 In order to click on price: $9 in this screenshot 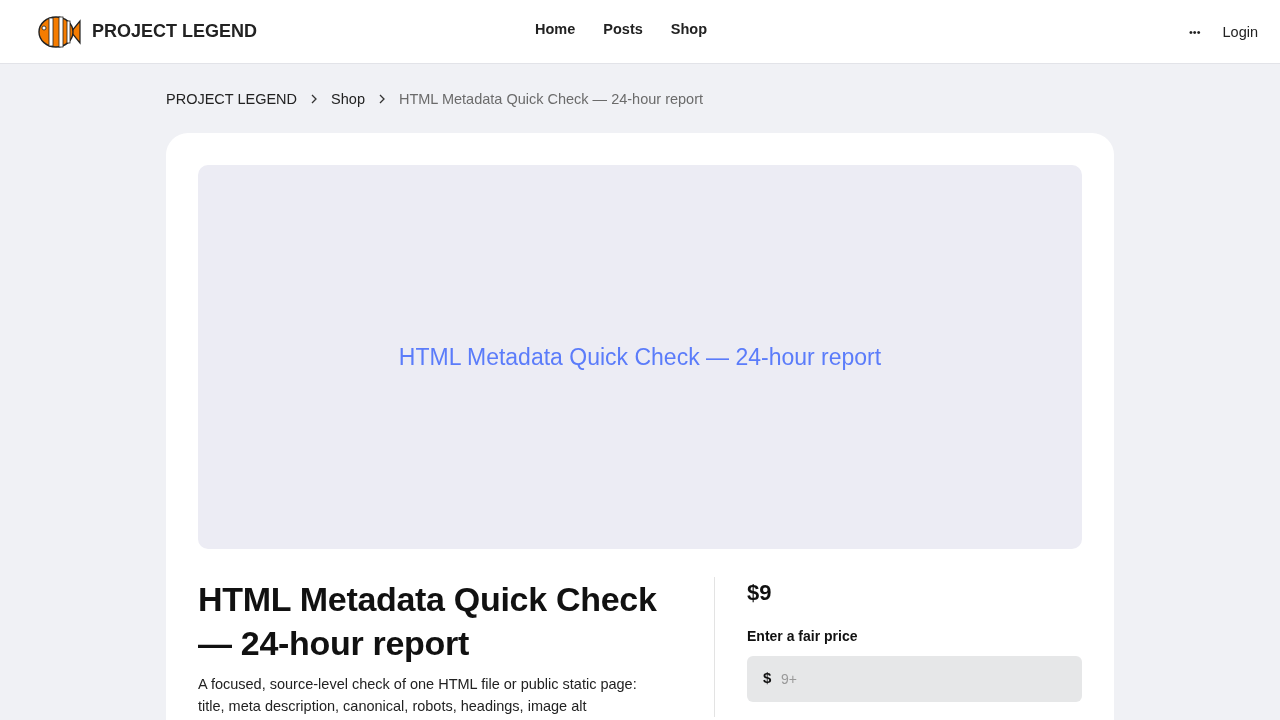, I will do `click(760, 593)`.